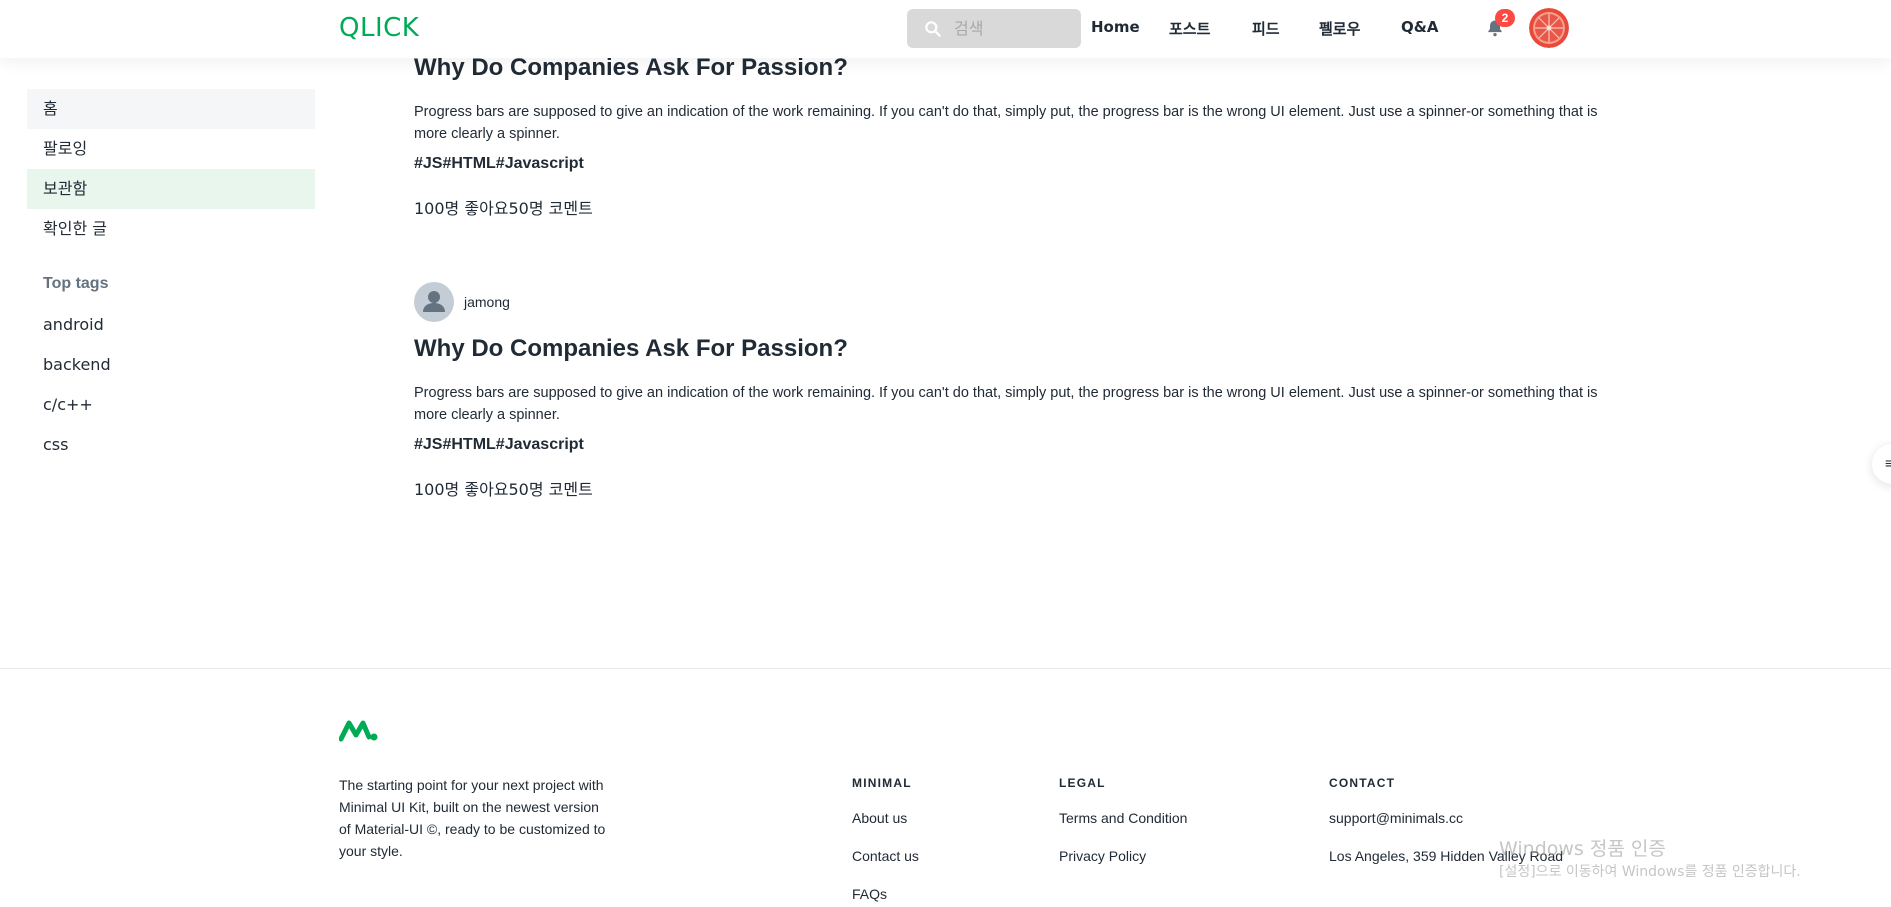 Image resolution: width=1891 pixels, height=907 pixels. What do you see at coordinates (76, 283) in the screenshot?
I see `top-tags-heading: Top tags` at bounding box center [76, 283].